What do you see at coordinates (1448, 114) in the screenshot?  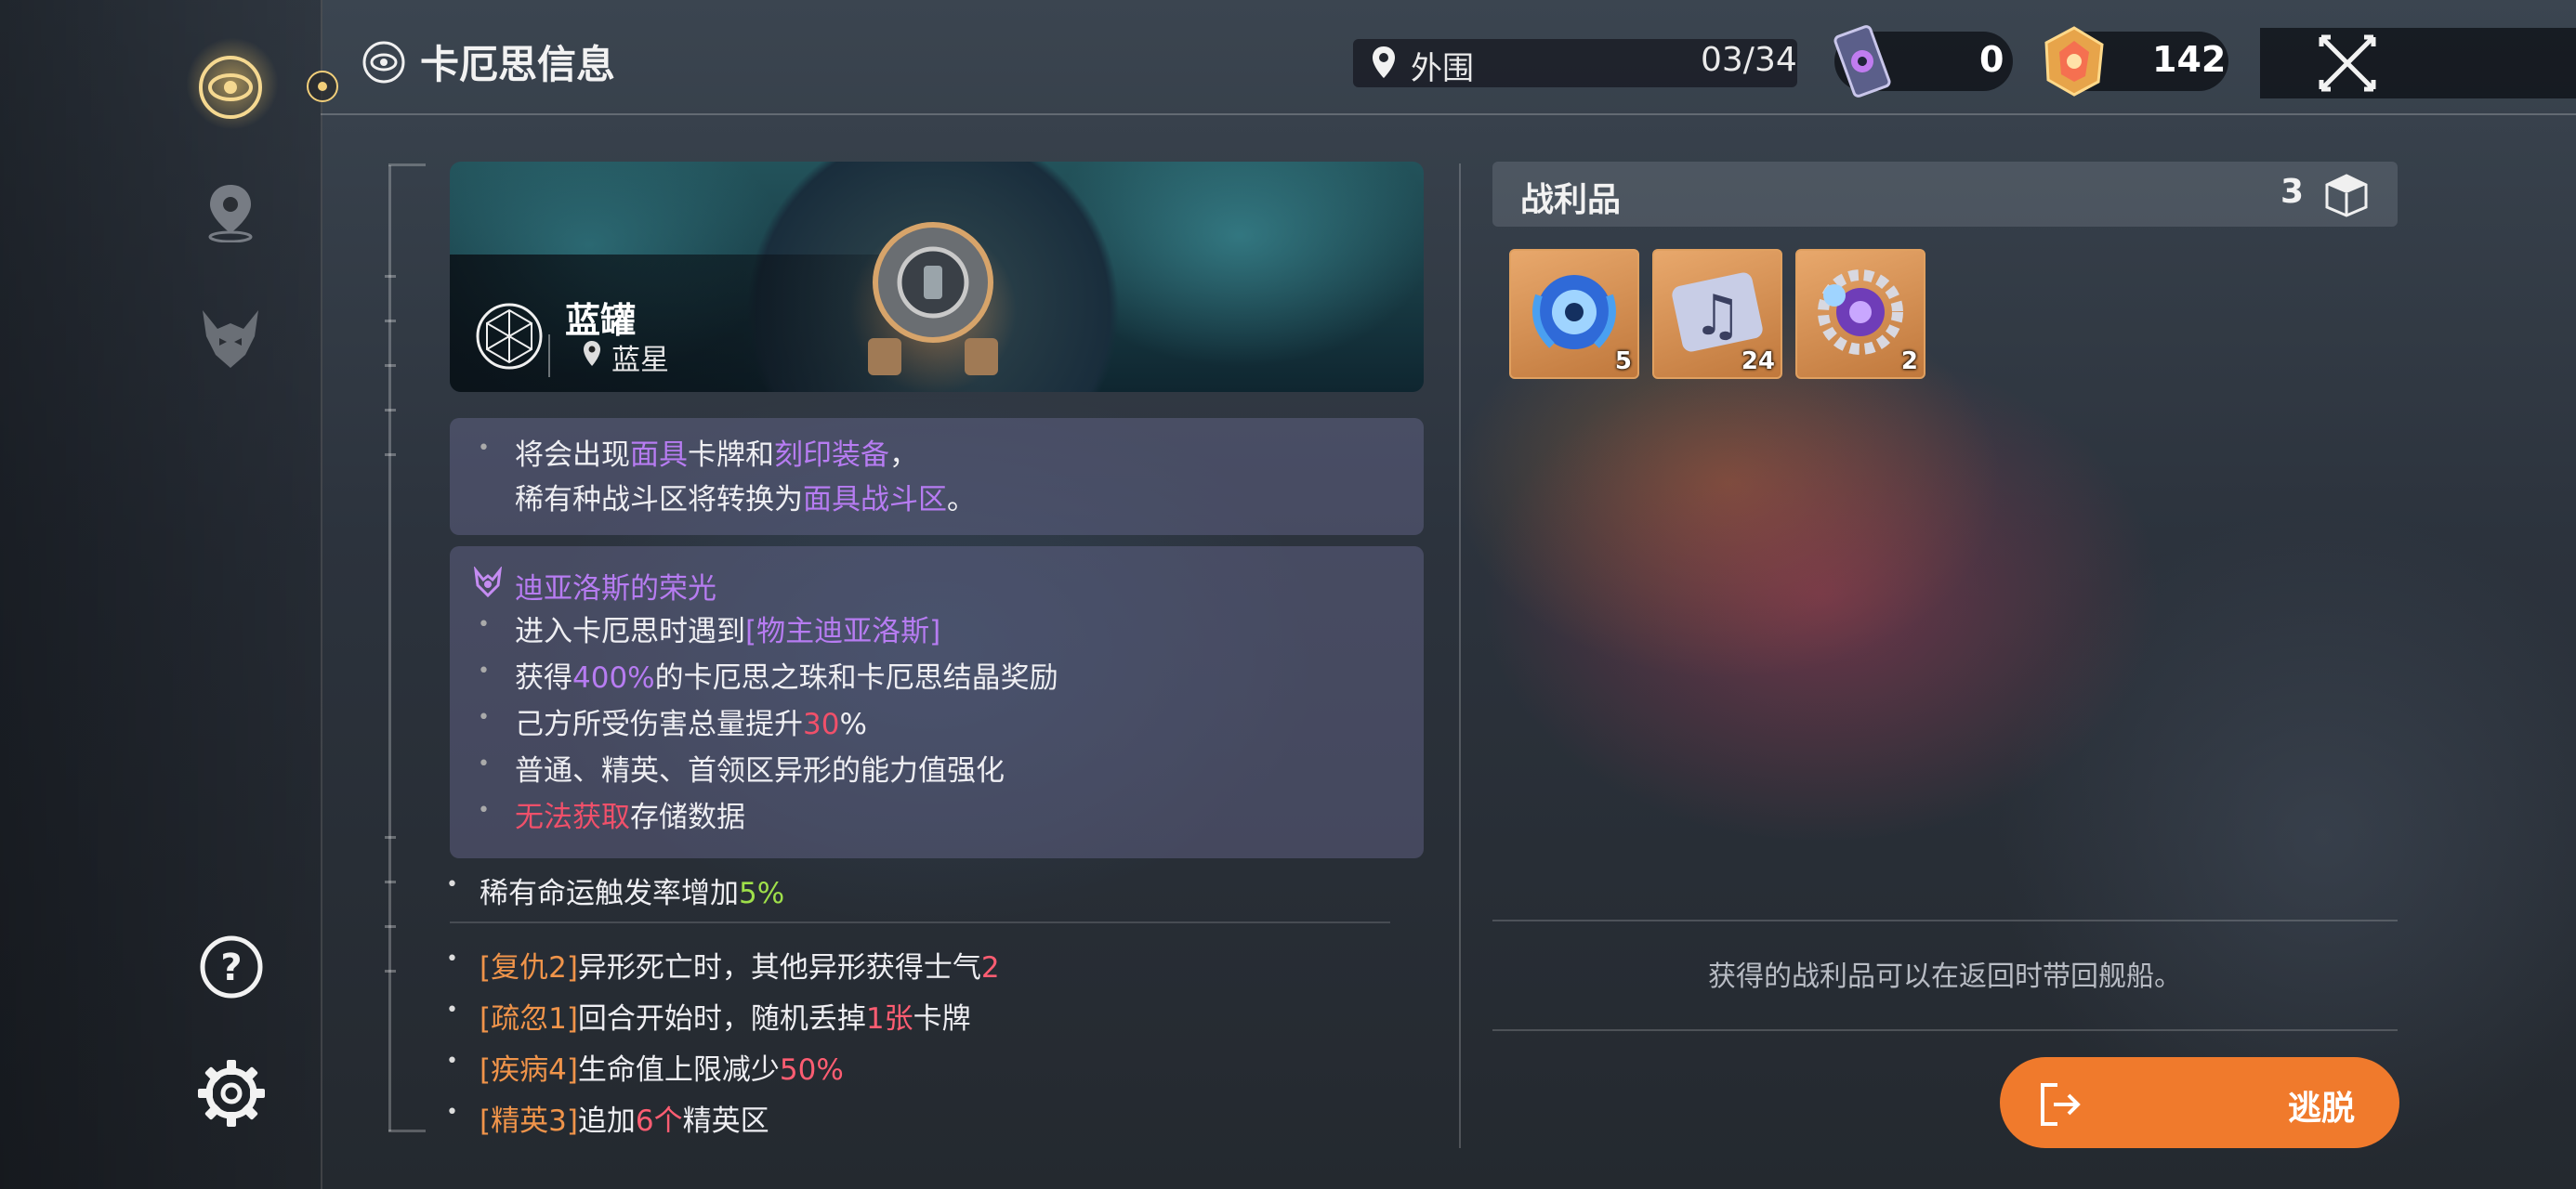 I see `header-divider` at bounding box center [1448, 114].